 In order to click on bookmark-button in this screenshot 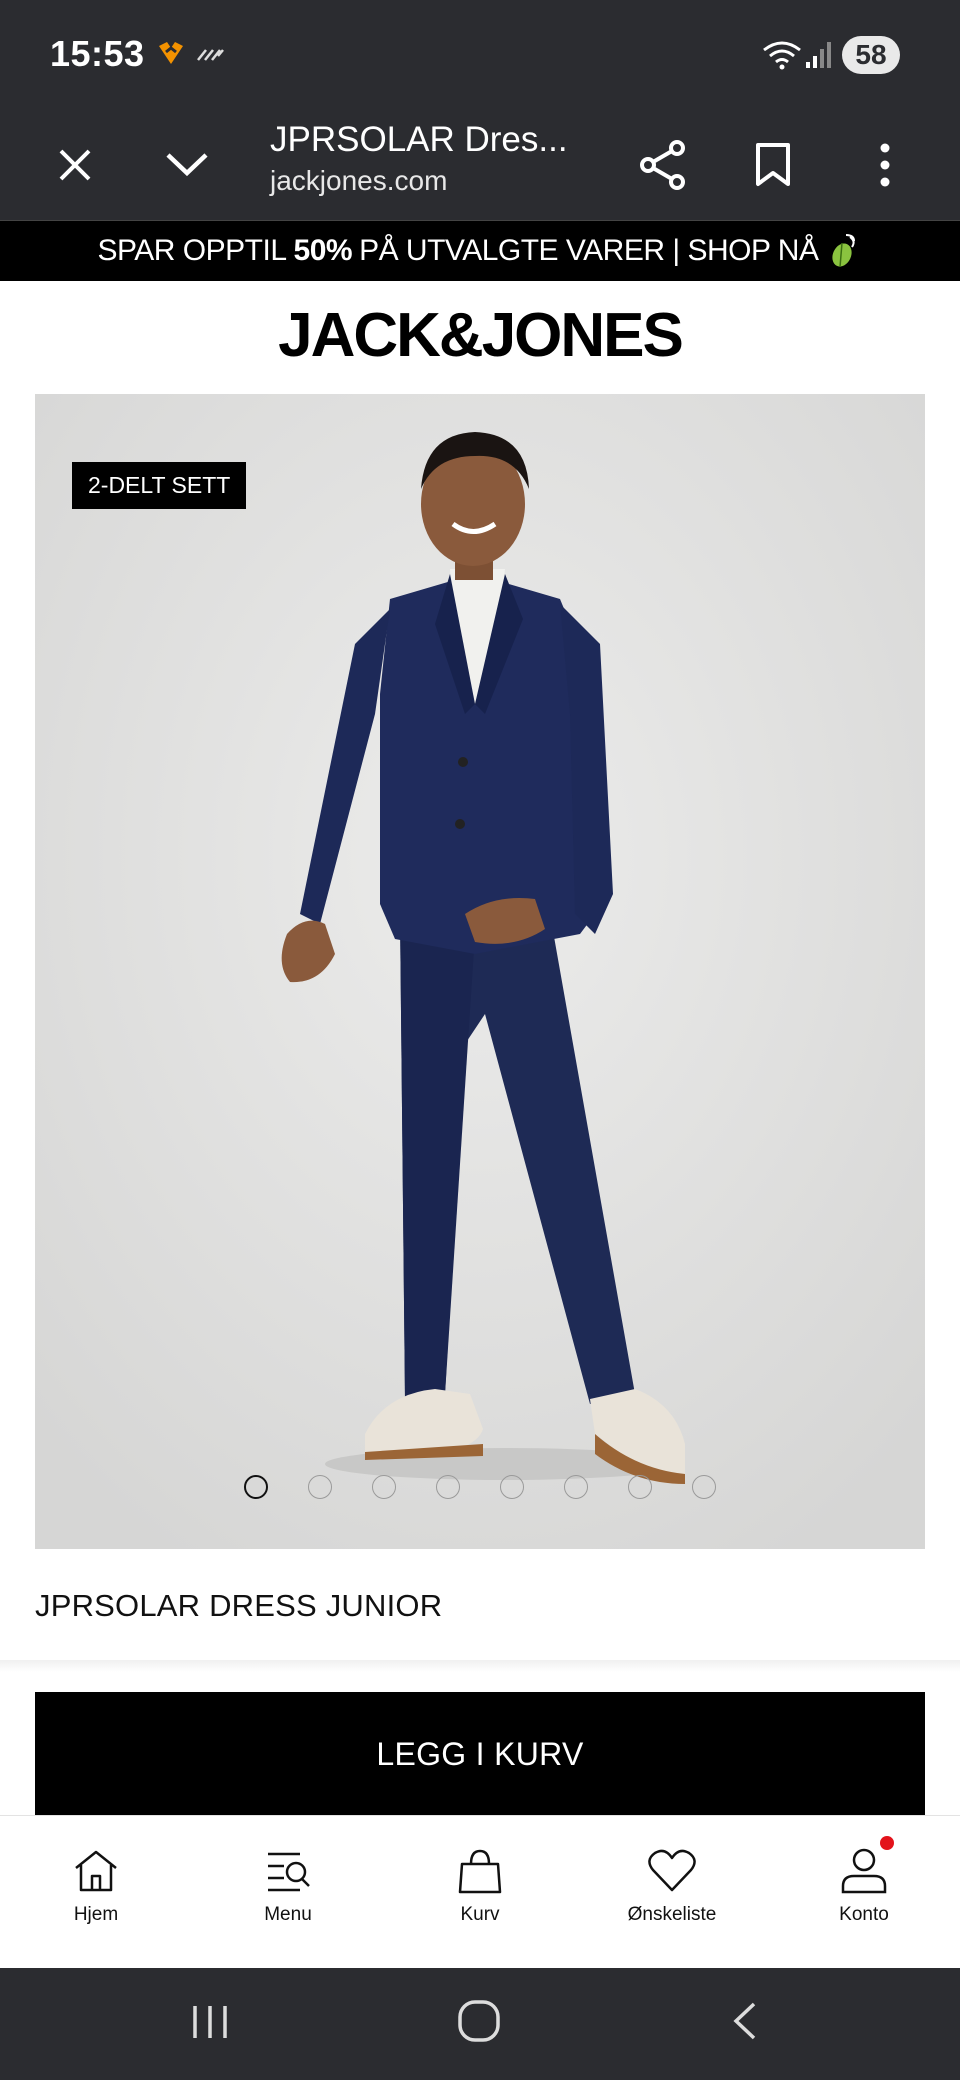, I will do `click(773, 165)`.